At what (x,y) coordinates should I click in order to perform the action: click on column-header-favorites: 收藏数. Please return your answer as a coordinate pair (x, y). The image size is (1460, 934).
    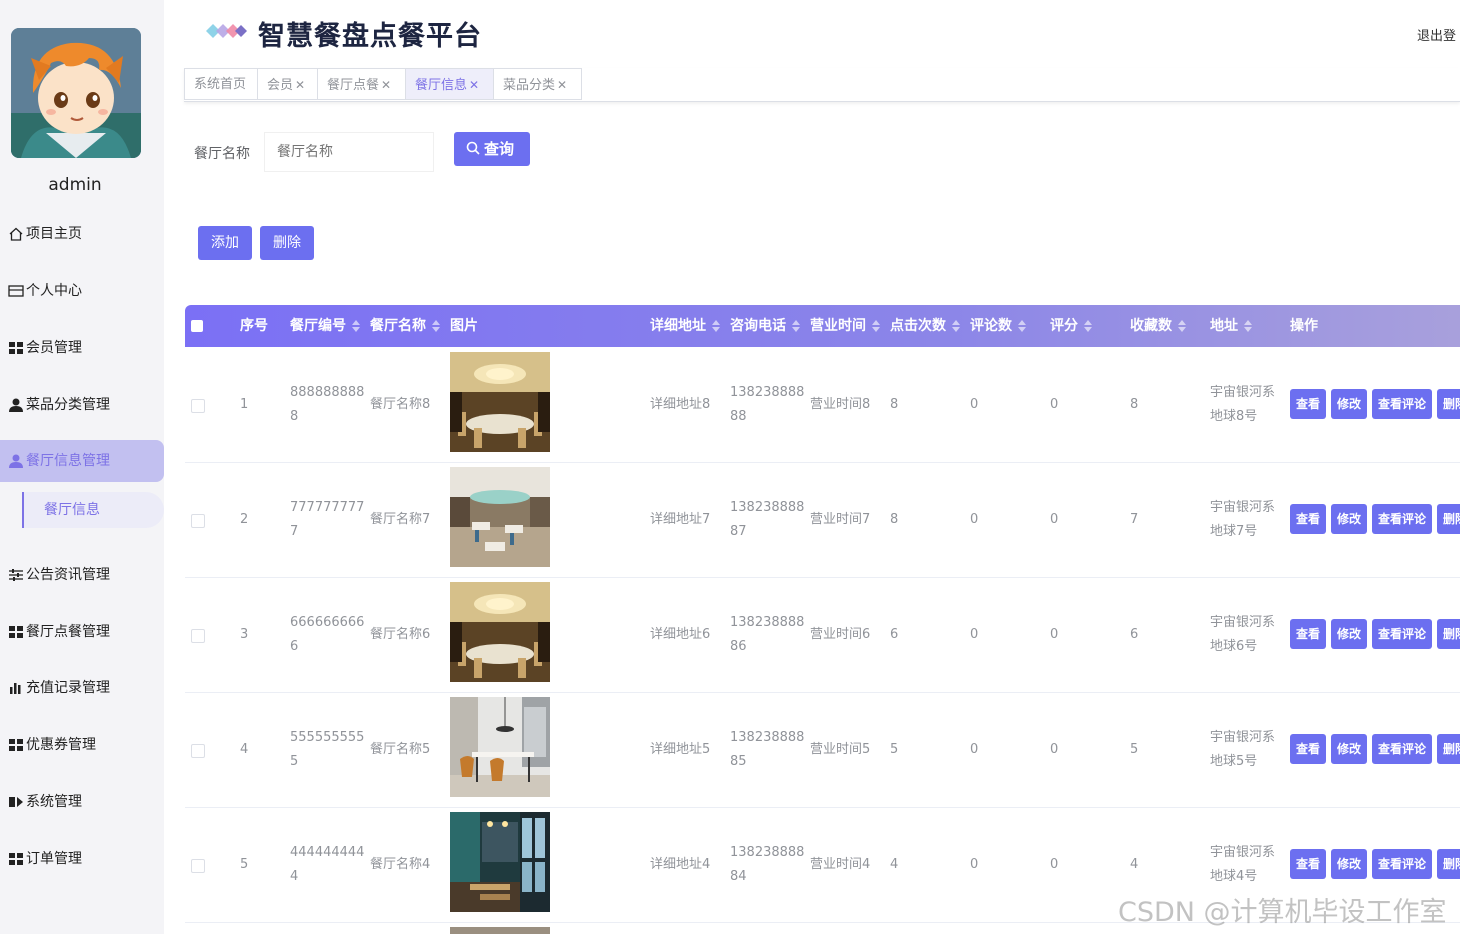
    Looking at the image, I should click on (1158, 326).